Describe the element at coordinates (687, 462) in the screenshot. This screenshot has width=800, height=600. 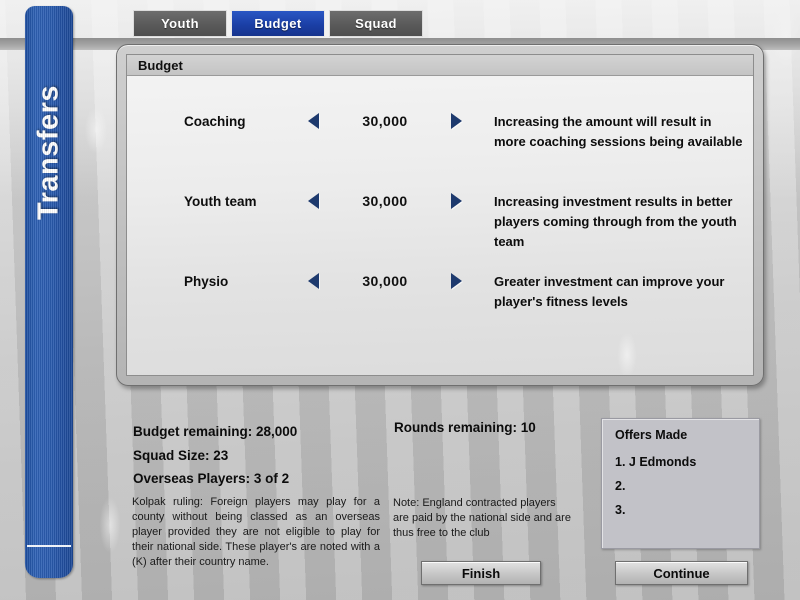
I see `list-item: 1. J Edmonds` at that location.